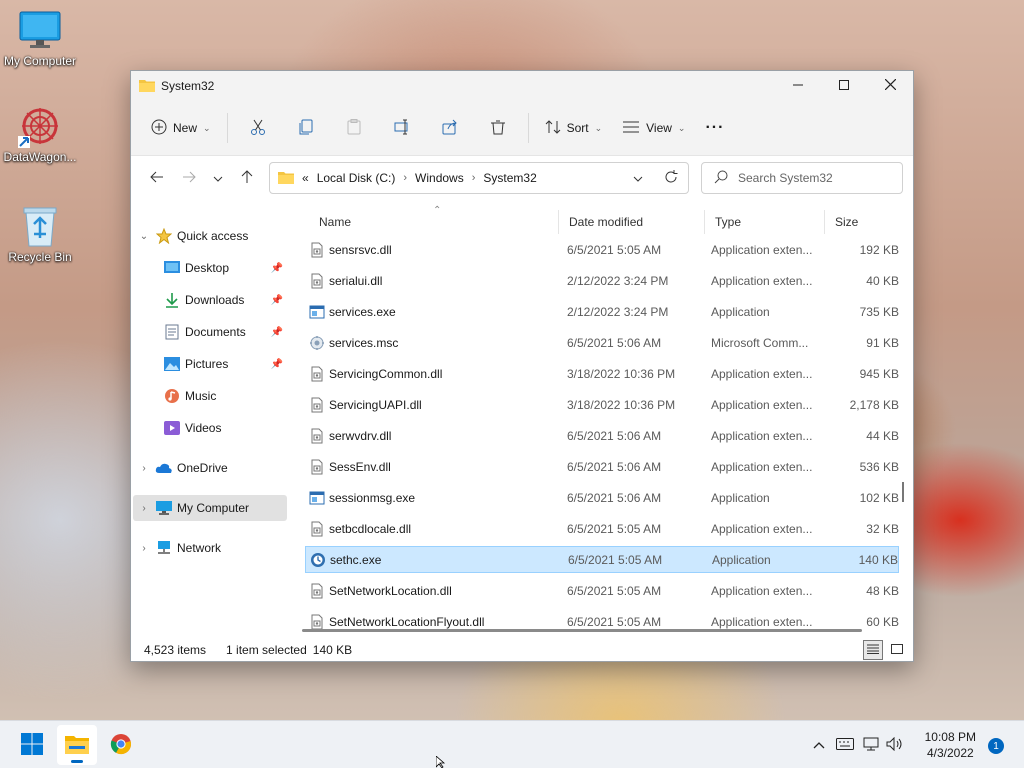 Image resolution: width=1024 pixels, height=768 pixels. I want to click on share-button, so click(450, 128).